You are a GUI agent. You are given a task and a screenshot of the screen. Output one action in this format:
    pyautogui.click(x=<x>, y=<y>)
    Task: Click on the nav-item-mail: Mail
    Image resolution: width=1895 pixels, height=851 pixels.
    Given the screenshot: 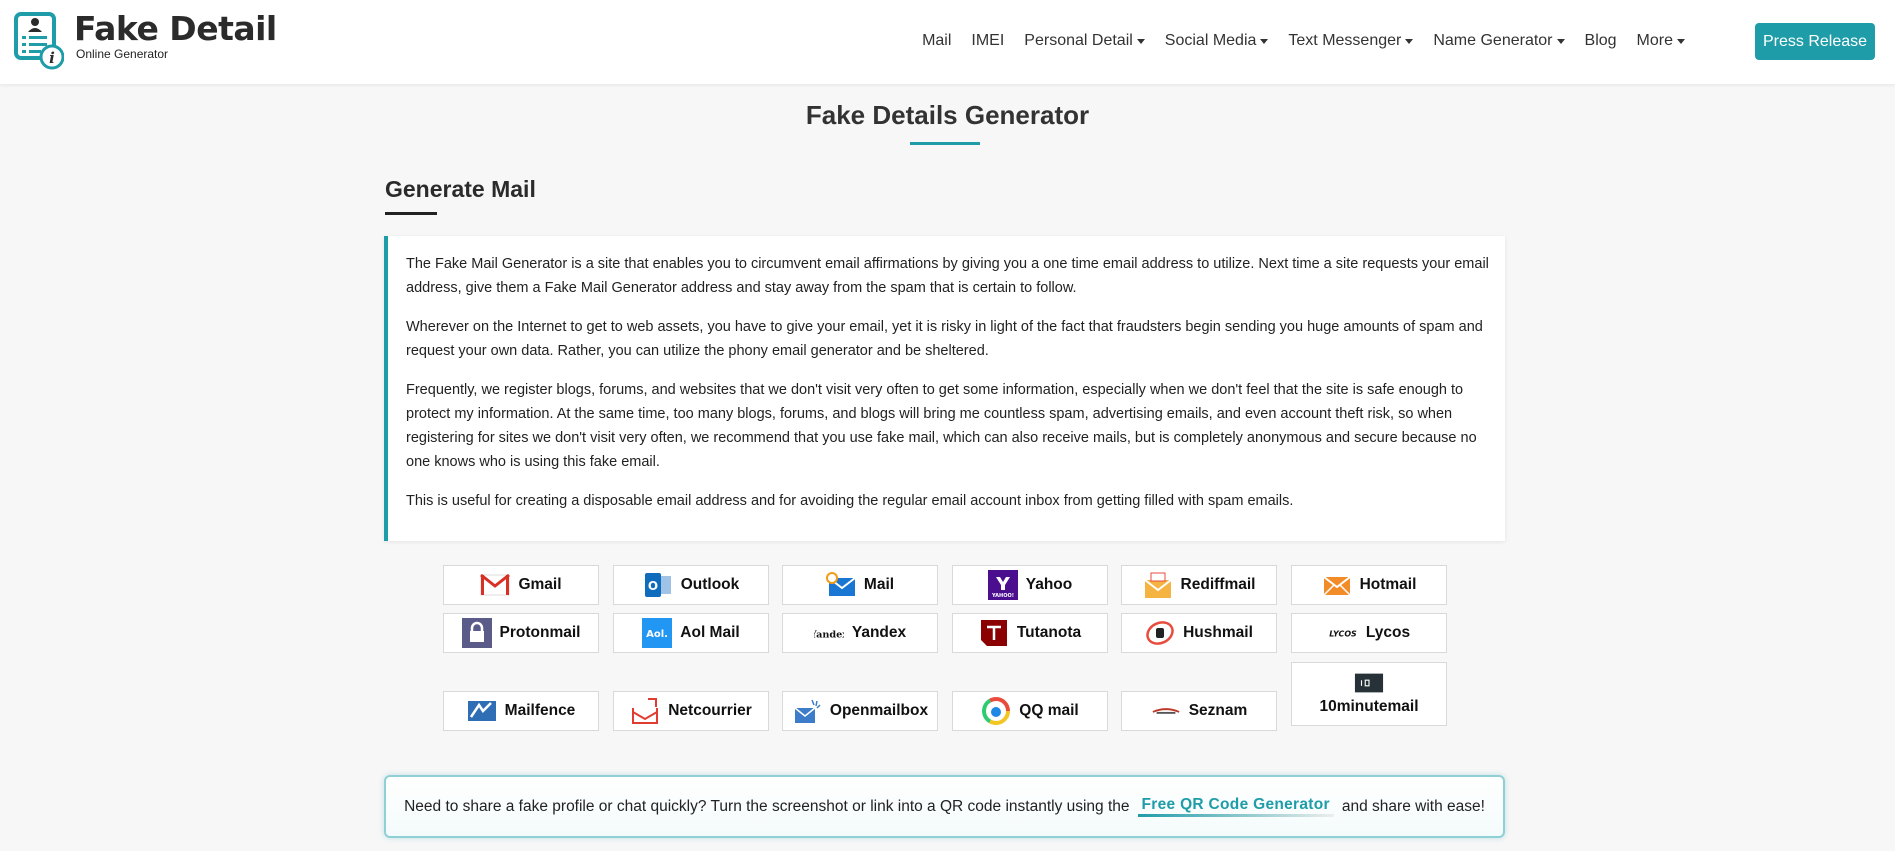 What is the action you would take?
    pyautogui.click(x=936, y=41)
    